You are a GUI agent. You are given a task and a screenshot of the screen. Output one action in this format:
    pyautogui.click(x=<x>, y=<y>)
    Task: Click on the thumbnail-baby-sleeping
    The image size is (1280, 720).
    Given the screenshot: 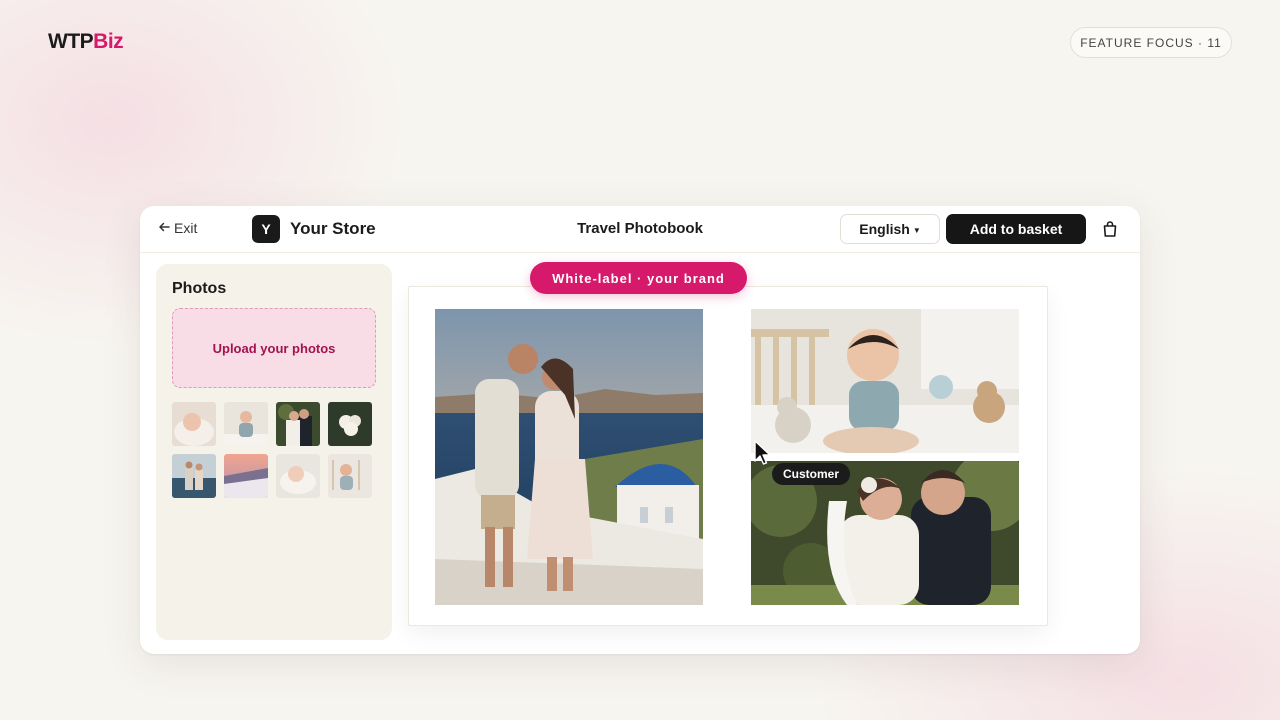 What is the action you would take?
    pyautogui.click(x=194, y=424)
    